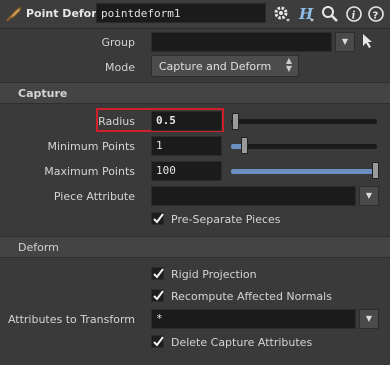  I want to click on svg-text: i, so click(354, 16).